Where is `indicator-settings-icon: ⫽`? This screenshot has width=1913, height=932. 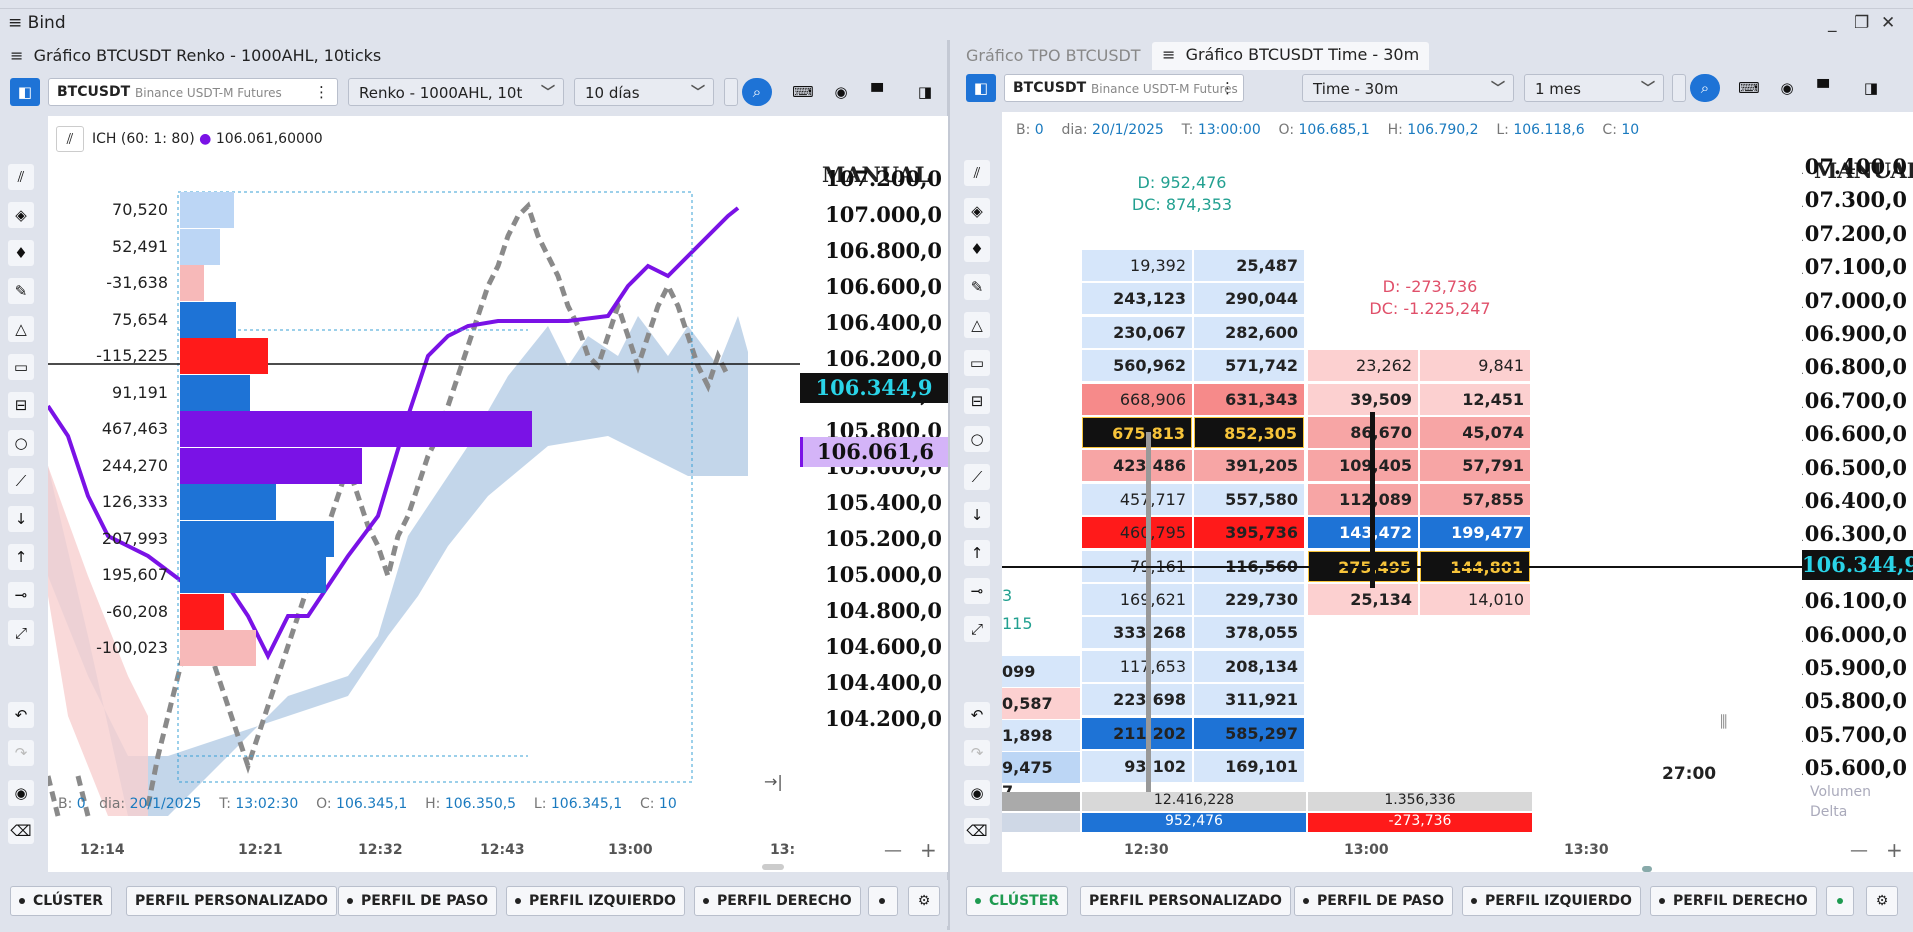
indicator-settings-icon: ⫽ is located at coordinates (70, 139).